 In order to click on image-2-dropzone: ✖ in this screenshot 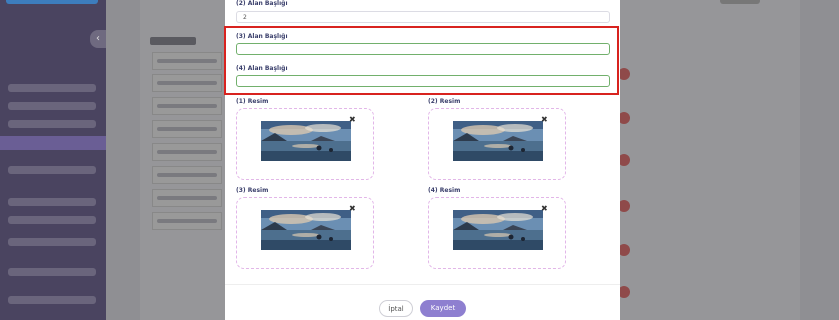, I will do `click(497, 144)`.